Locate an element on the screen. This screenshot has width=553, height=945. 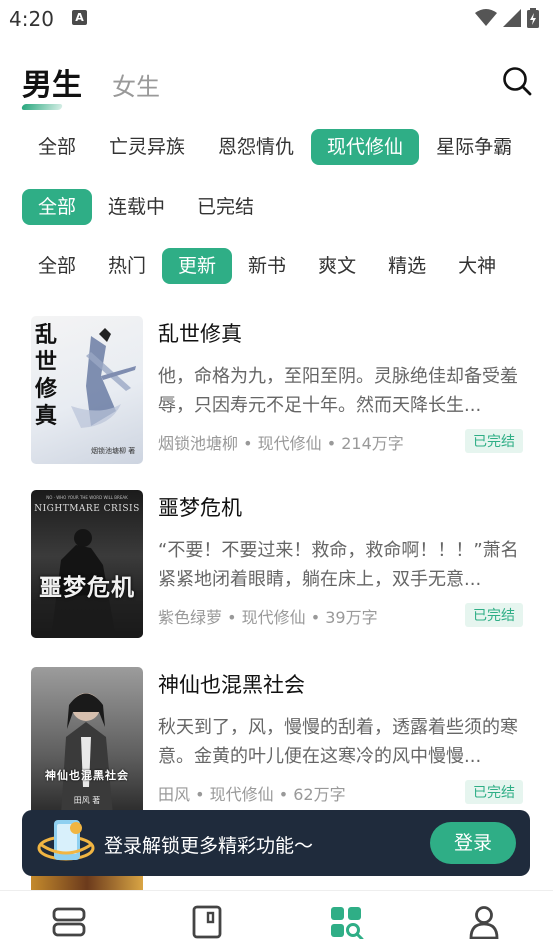
sort-chip: 热门 is located at coordinates (127, 266).